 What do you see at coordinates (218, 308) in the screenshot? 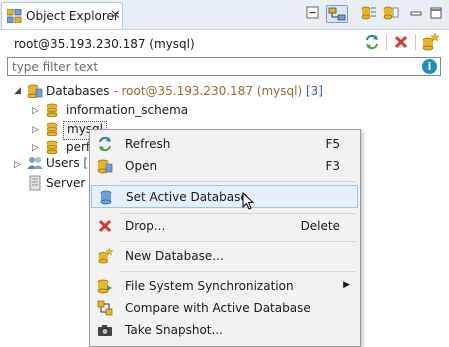
I see `menu-label: Compare with Active Database` at bounding box center [218, 308].